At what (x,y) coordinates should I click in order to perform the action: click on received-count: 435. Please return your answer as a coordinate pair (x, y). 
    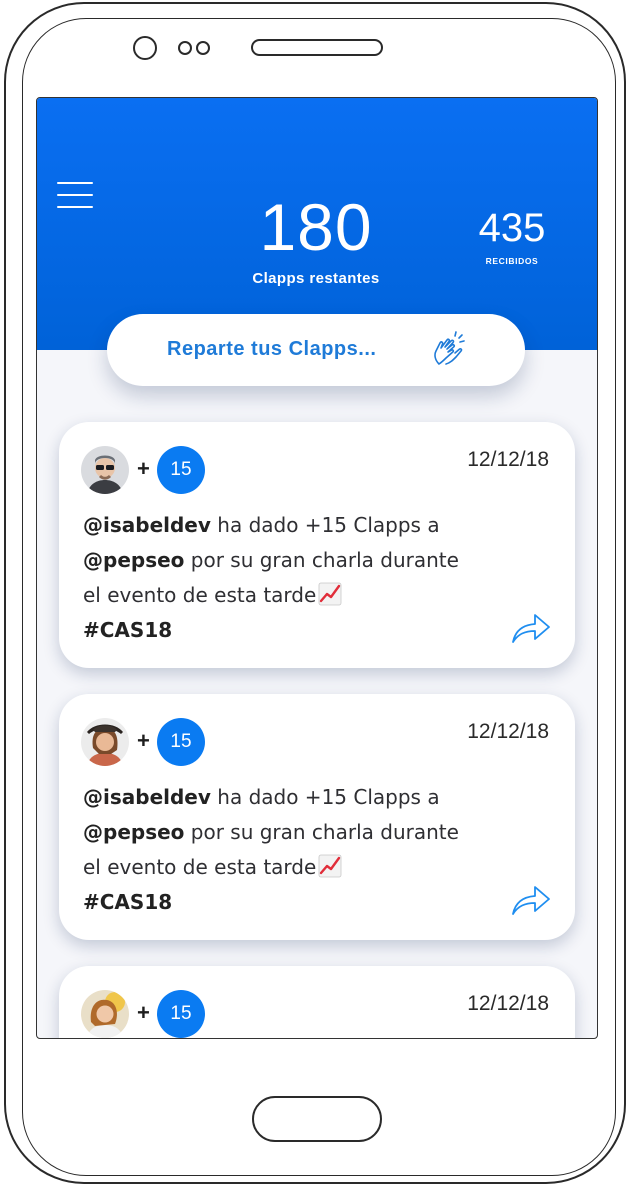
    Looking at the image, I should click on (512, 228).